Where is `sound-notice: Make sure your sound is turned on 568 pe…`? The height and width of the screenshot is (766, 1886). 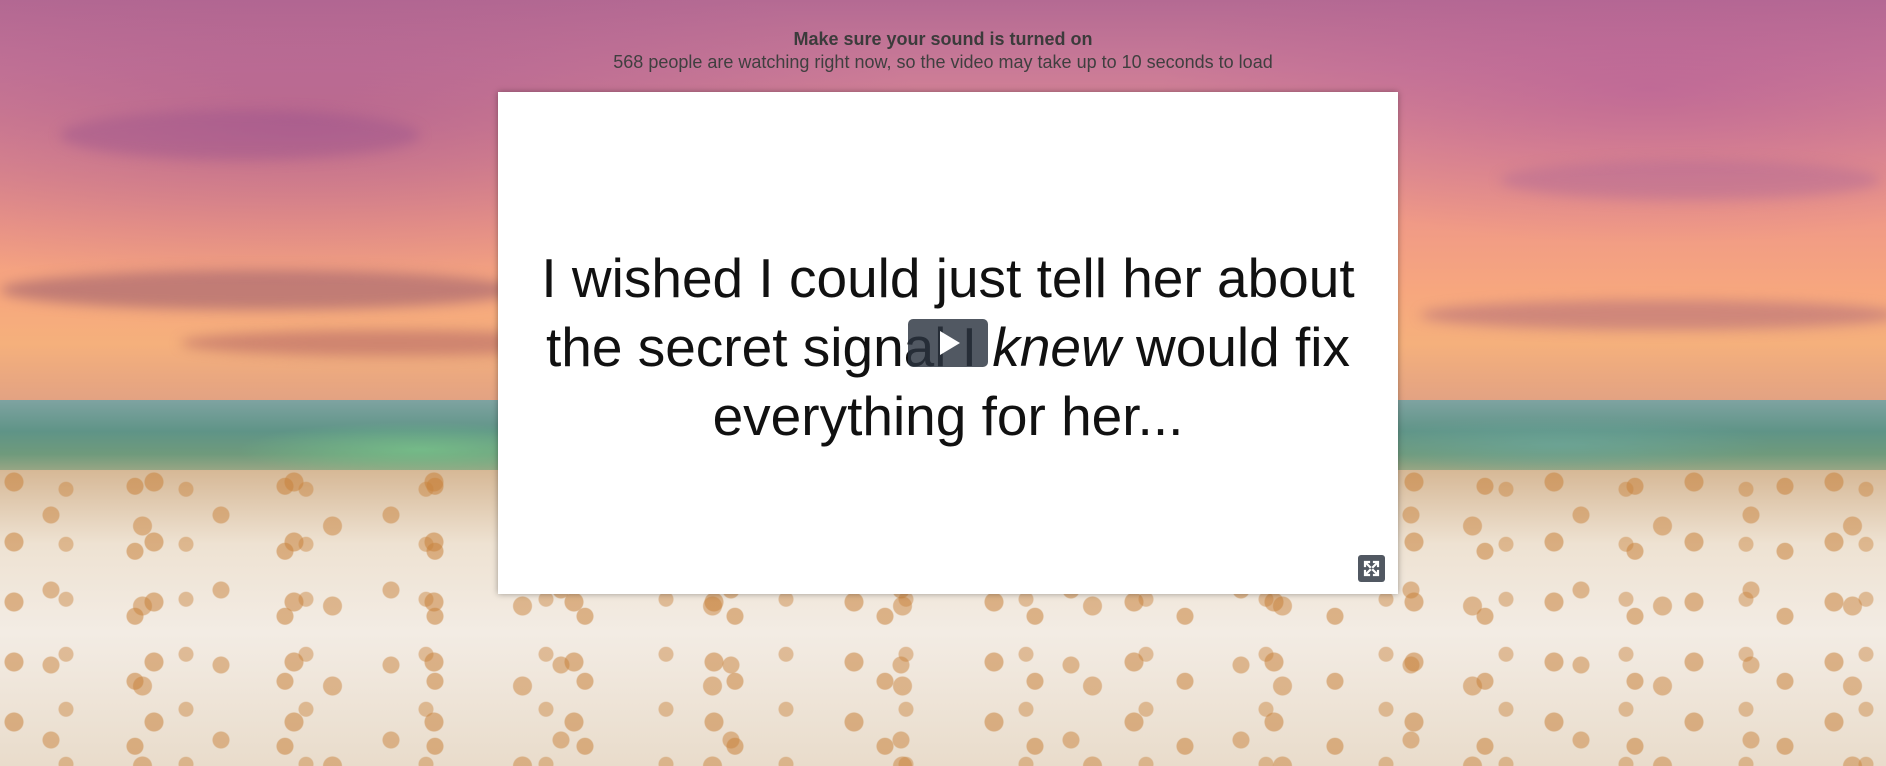 sound-notice: Make sure your sound is turned on 568 pe… is located at coordinates (943, 51).